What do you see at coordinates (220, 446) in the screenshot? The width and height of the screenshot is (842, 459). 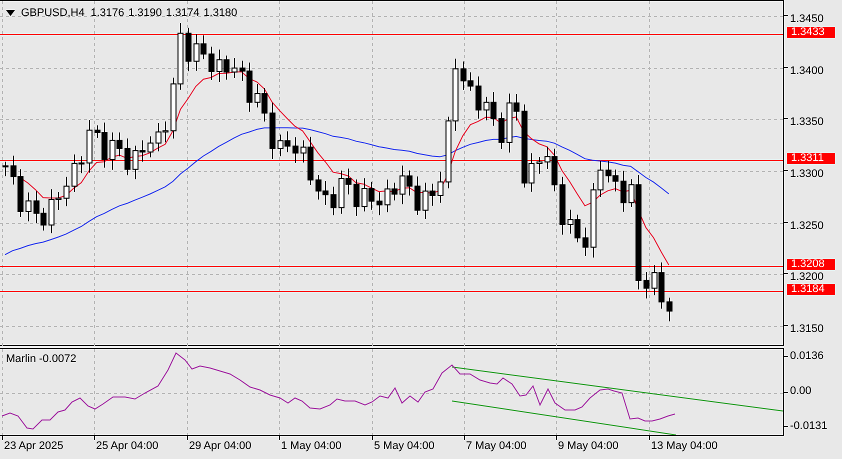 I see `time-axis-label: 29 Apr 04:00` at bounding box center [220, 446].